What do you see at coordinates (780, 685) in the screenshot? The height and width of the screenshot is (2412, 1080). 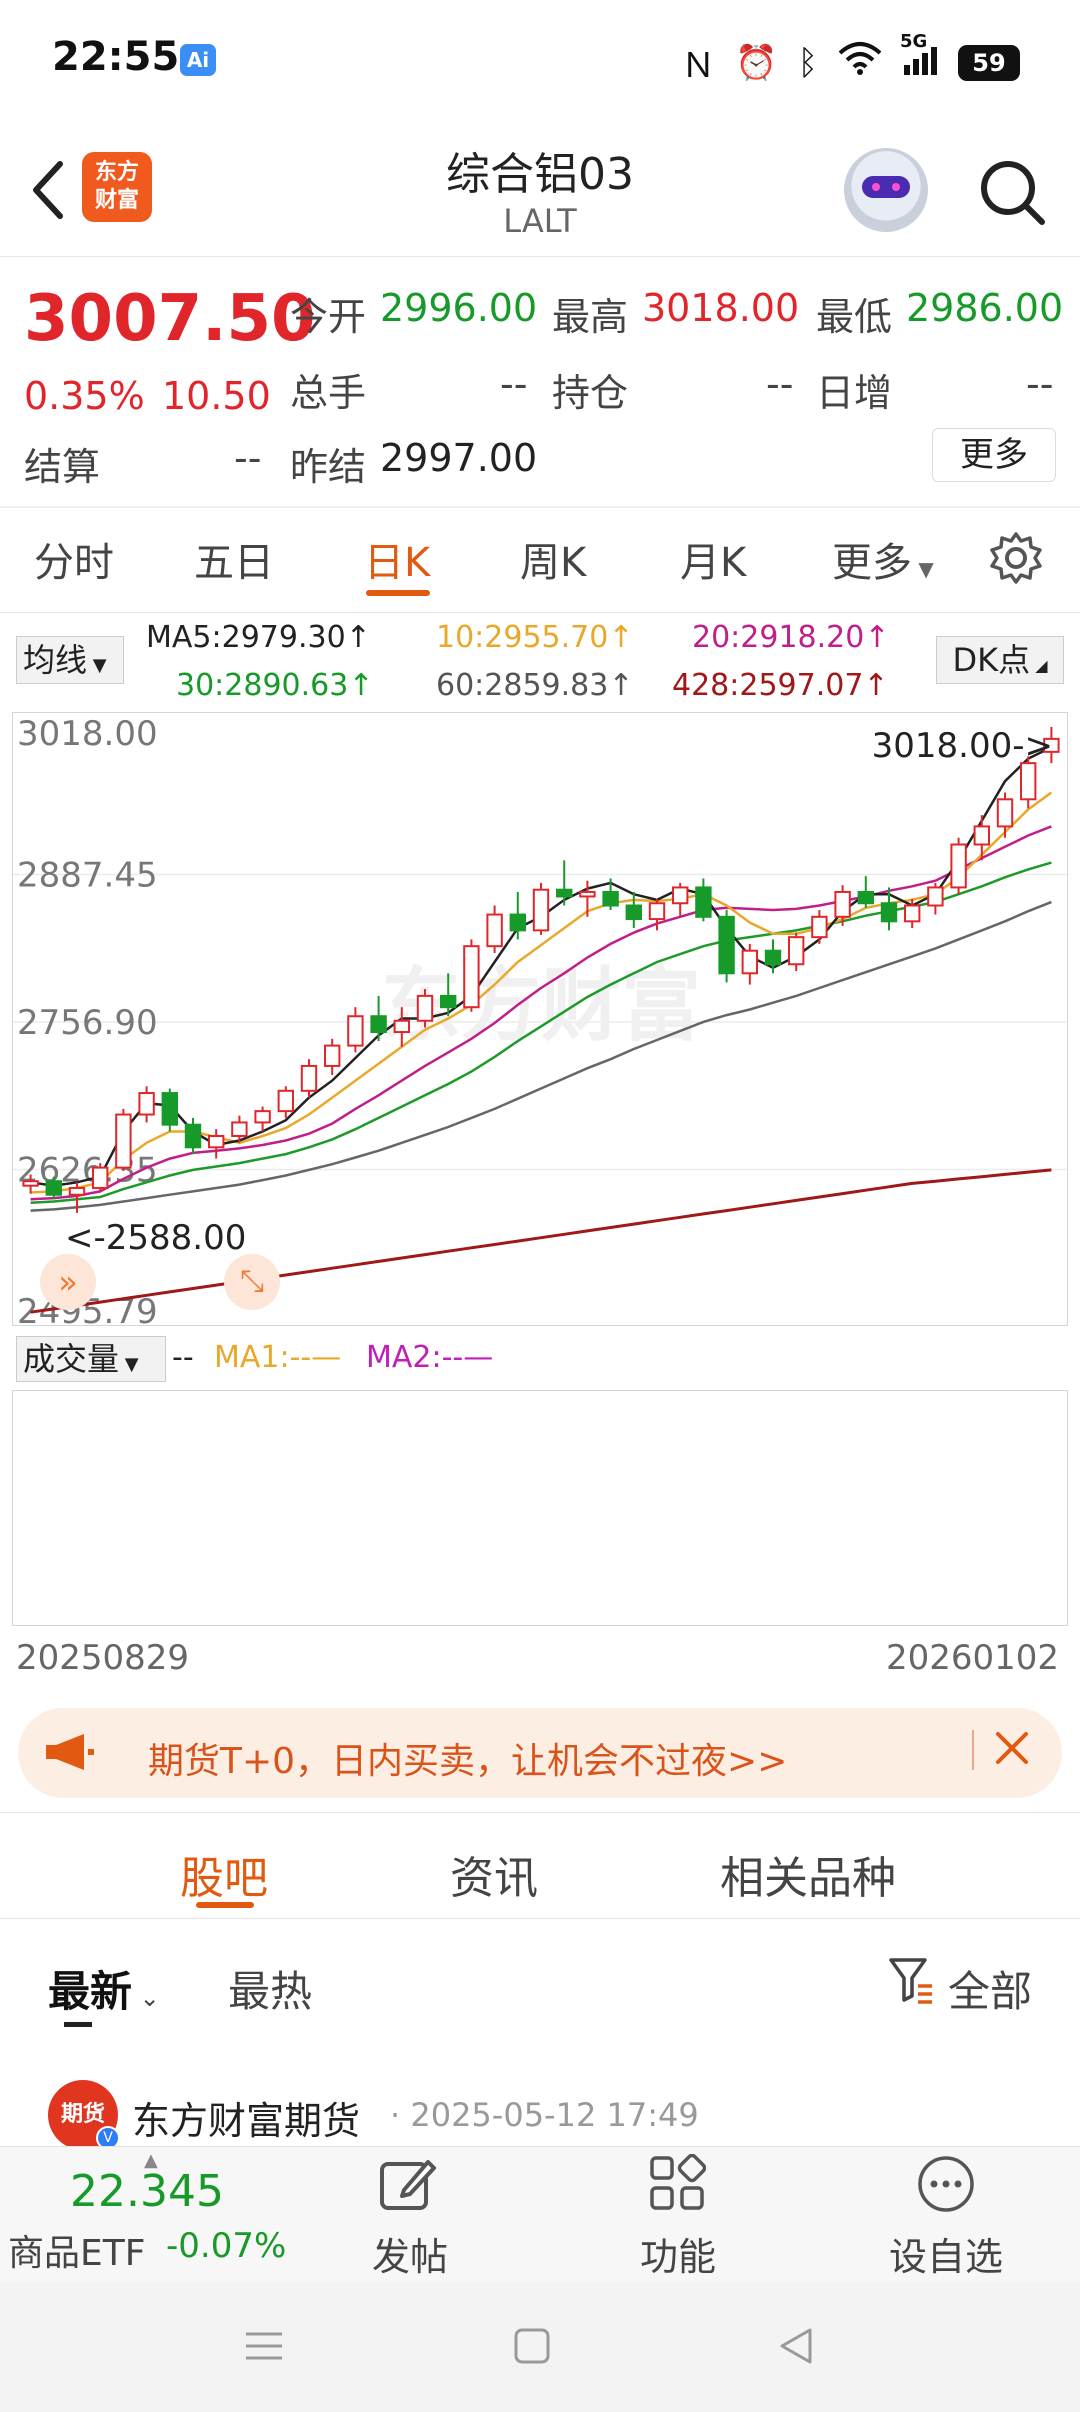 I see `ma428-value: 428:2597.07↑` at bounding box center [780, 685].